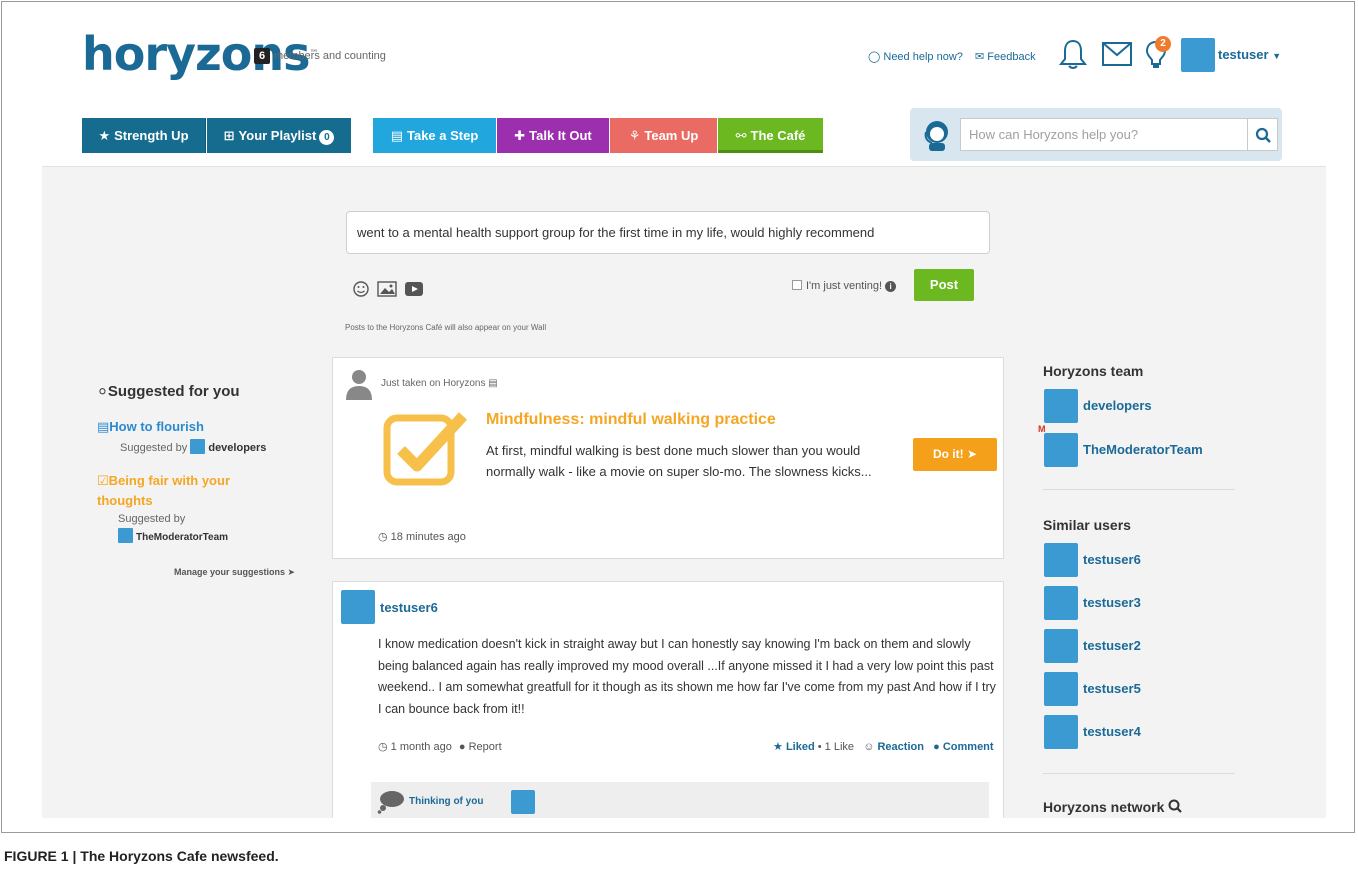  Describe the element at coordinates (778, 747) in the screenshot. I see `star-icon: ★` at that location.